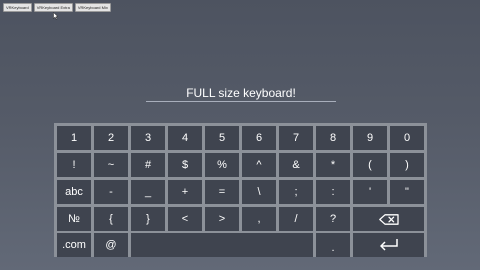 Image resolution: width=480 pixels, height=270 pixels. What do you see at coordinates (259, 192) in the screenshot?
I see `key: \` at bounding box center [259, 192].